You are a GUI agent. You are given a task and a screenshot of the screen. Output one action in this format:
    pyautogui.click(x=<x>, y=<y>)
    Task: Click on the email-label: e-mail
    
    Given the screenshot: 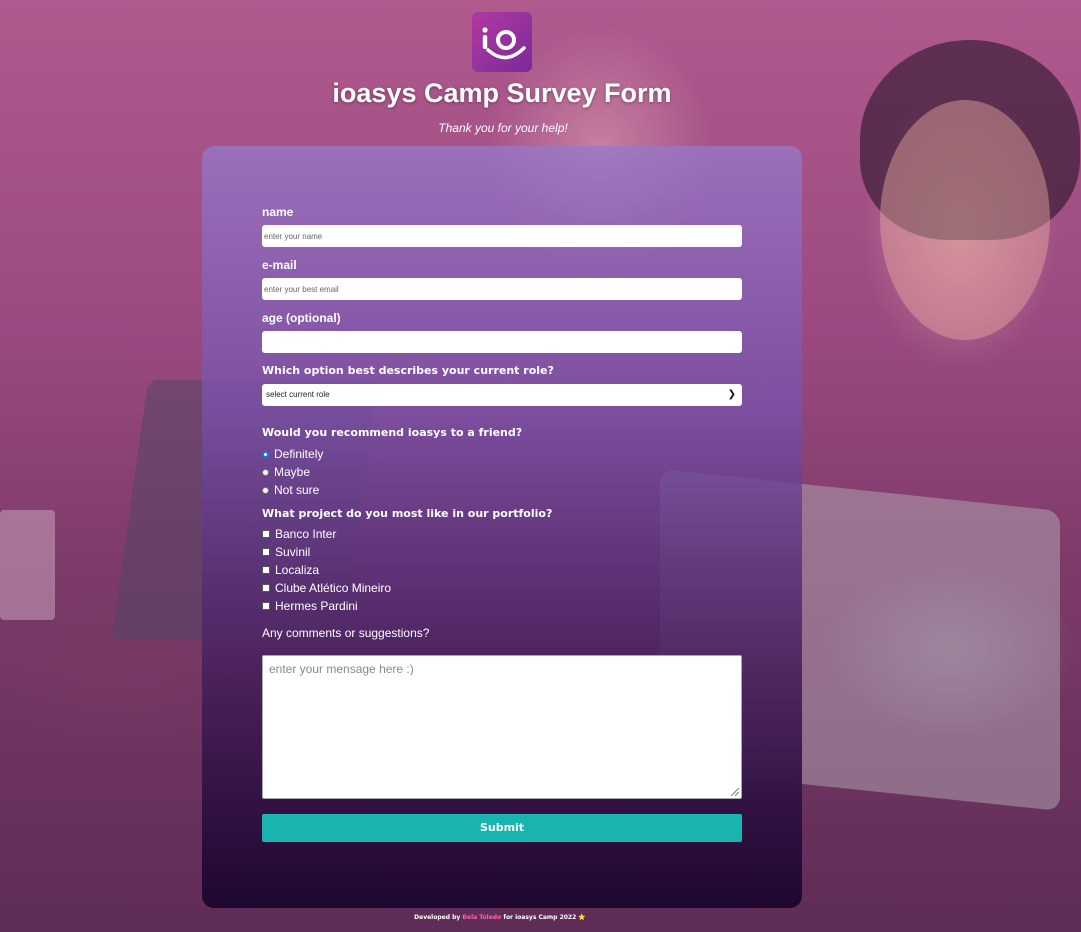 What is the action you would take?
    pyautogui.click(x=279, y=265)
    